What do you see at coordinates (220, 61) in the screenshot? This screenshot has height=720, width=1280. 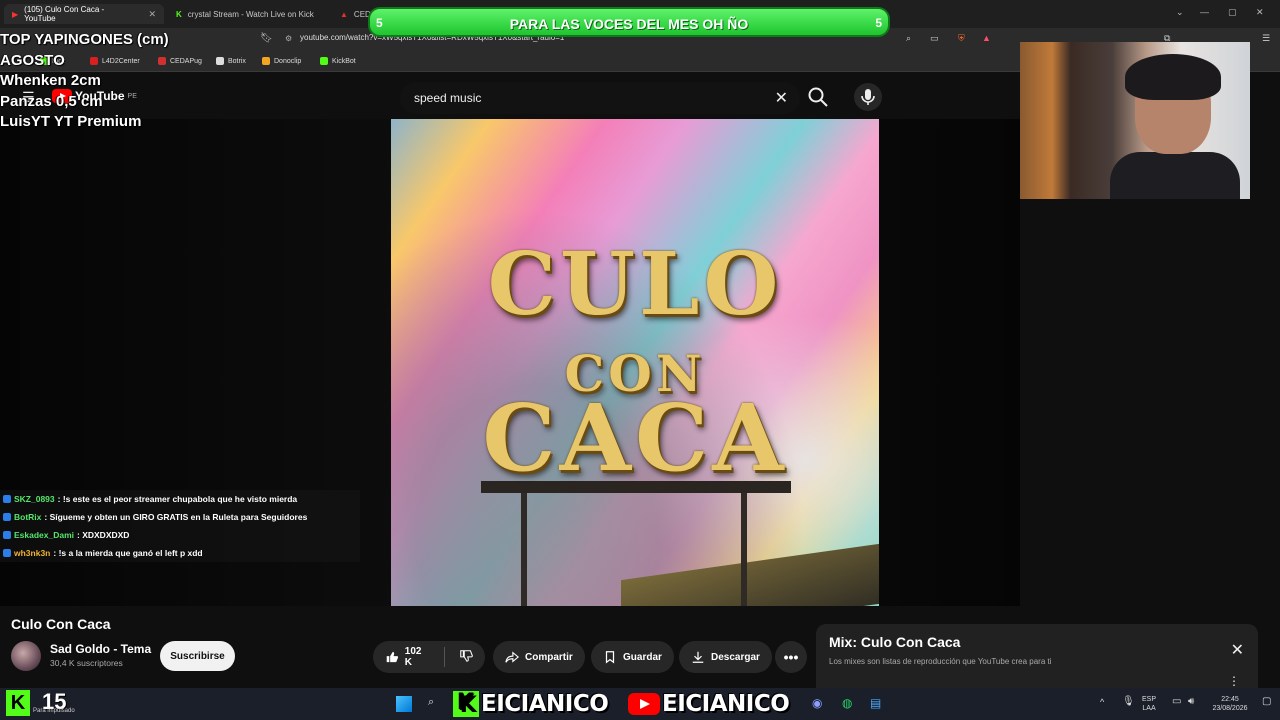 I see `botrix-icon` at bounding box center [220, 61].